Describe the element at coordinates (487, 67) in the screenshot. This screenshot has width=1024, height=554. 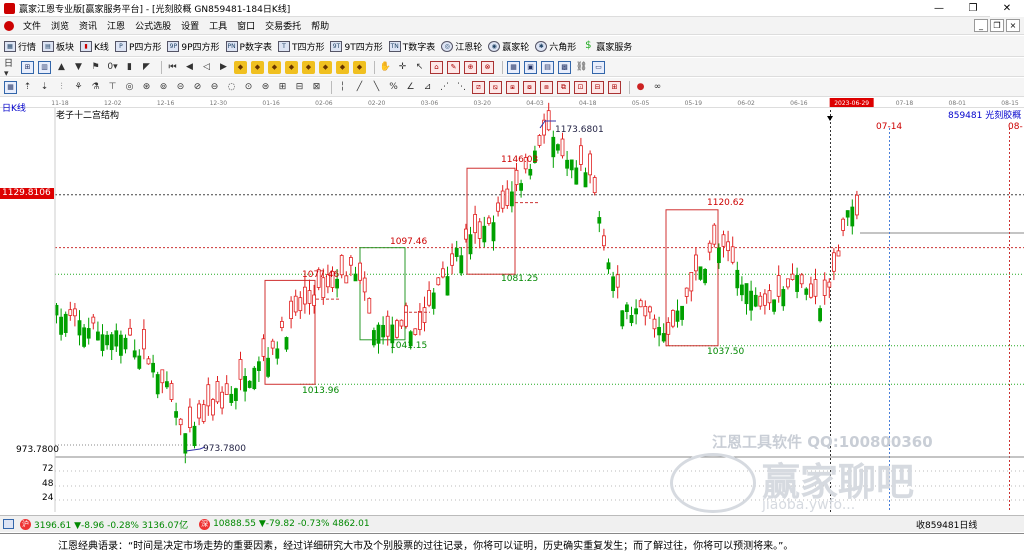
I see `draw-tool-4-icon: ⊗` at that location.